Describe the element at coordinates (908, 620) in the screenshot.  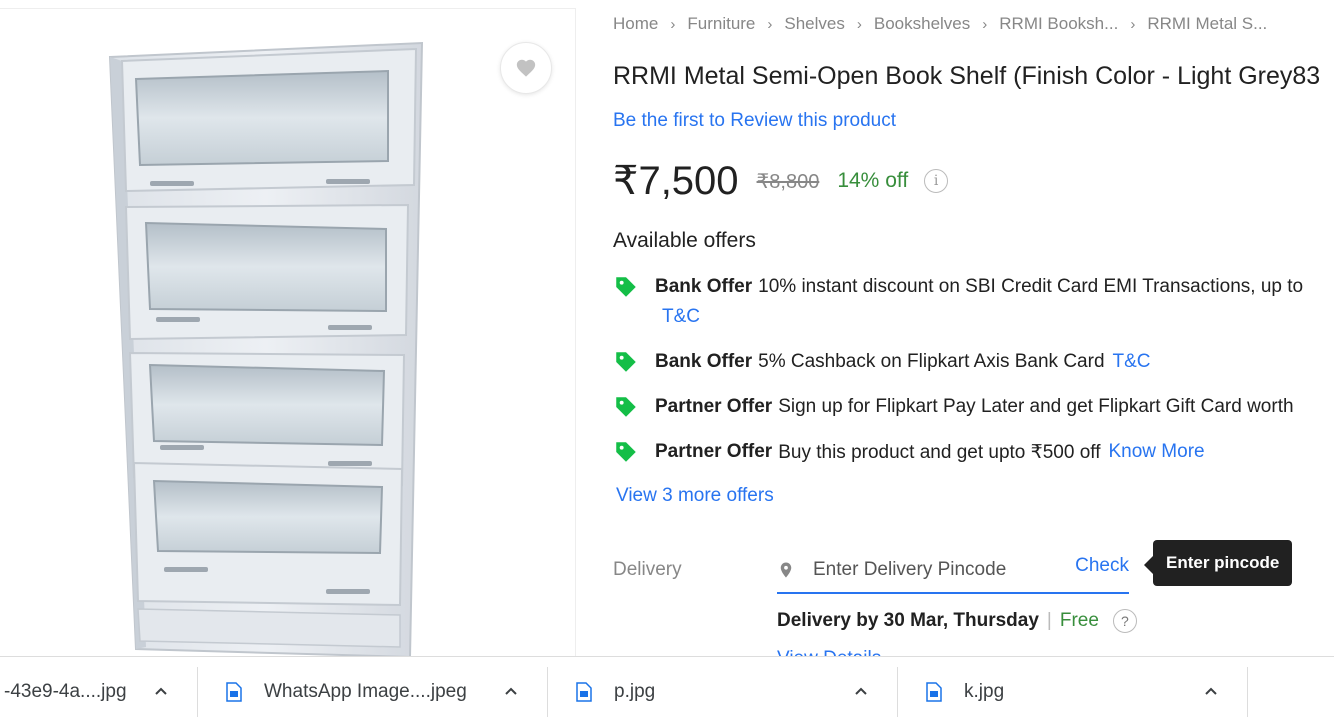
I see `delivery-date: Delivery by 30 Mar, Thursday` at that location.